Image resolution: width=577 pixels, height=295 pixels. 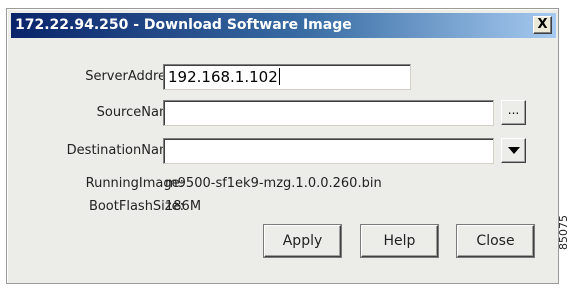 What do you see at coordinates (328, 151) in the screenshot?
I see `destination-name-input` at bounding box center [328, 151].